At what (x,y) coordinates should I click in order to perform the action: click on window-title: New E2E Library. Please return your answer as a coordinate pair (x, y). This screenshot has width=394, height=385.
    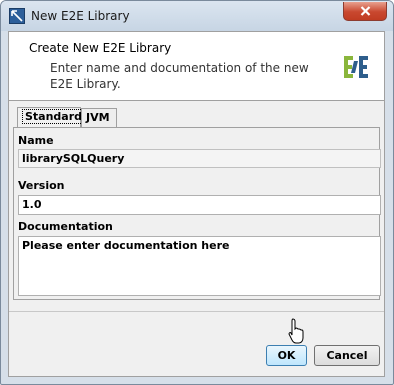
    Looking at the image, I should click on (80, 16).